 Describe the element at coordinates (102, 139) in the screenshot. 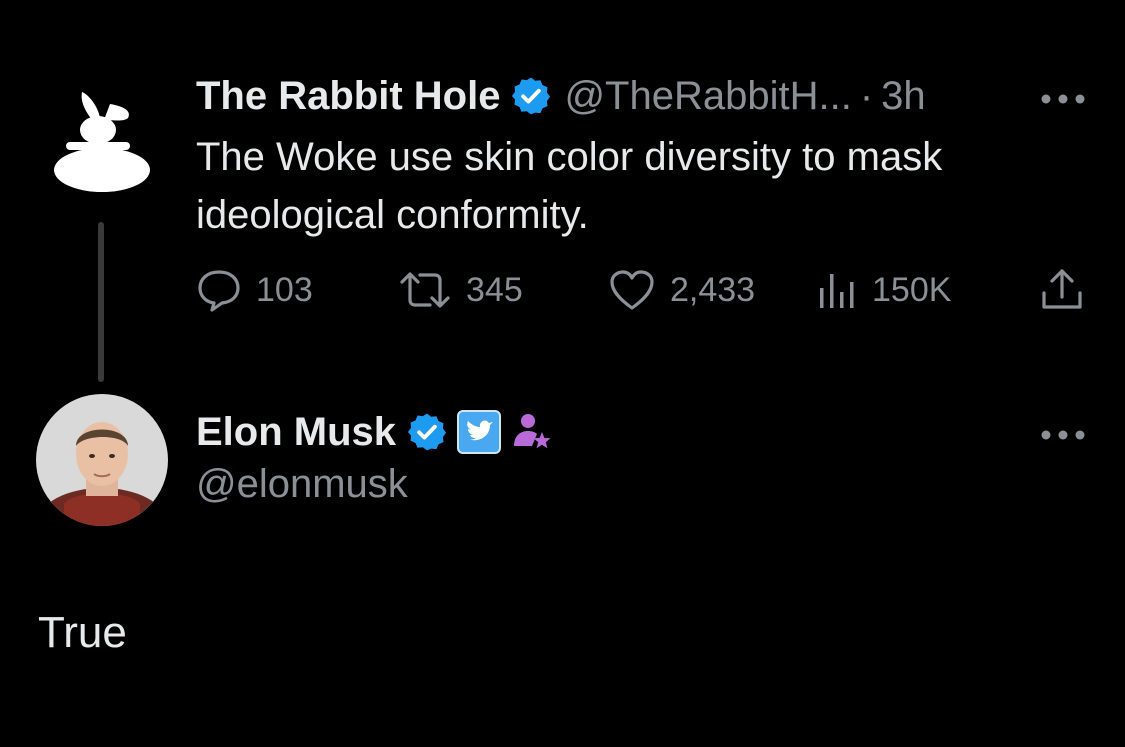

I see `rabbit-logo-icon` at that location.